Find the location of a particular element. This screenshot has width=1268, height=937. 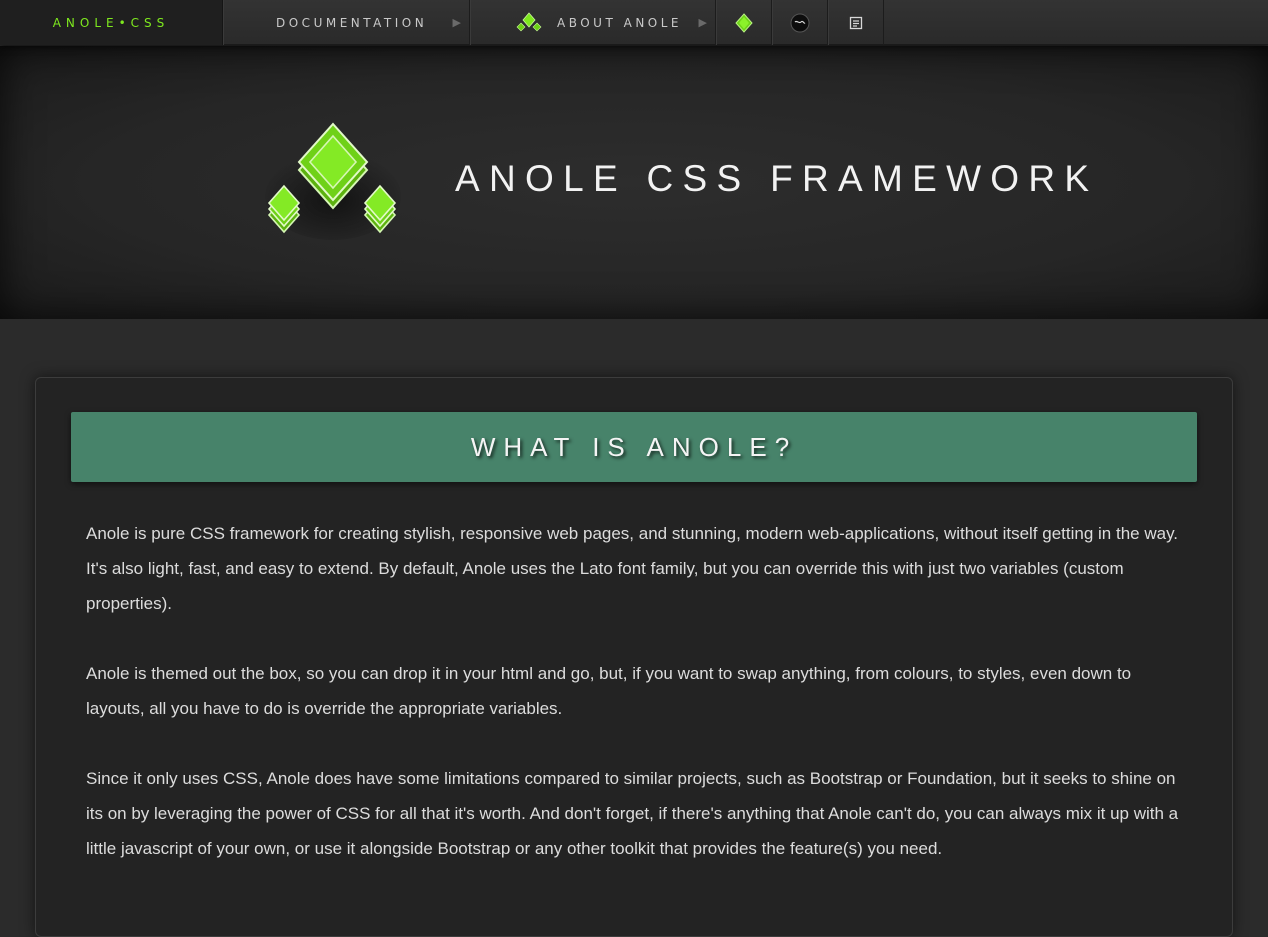

diamond-icon is located at coordinates (744, 22).